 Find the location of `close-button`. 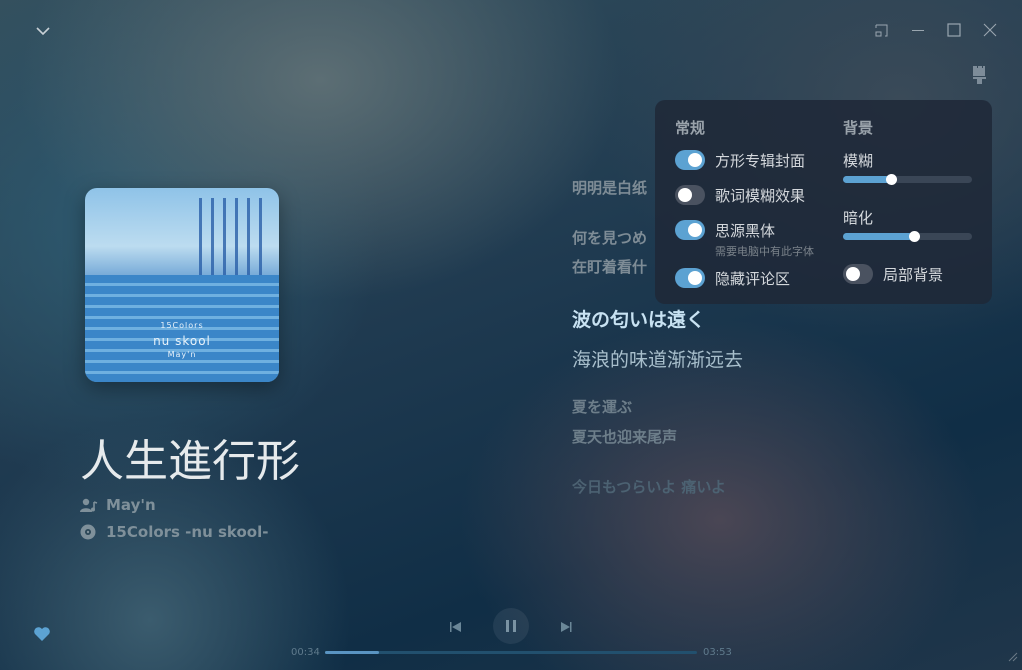

close-button is located at coordinates (991, 31).